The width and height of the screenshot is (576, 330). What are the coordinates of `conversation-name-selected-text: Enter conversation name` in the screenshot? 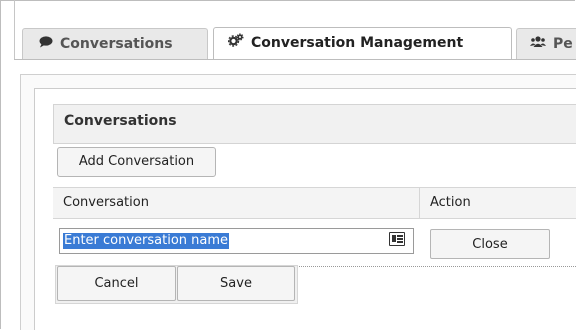 It's located at (146, 241).